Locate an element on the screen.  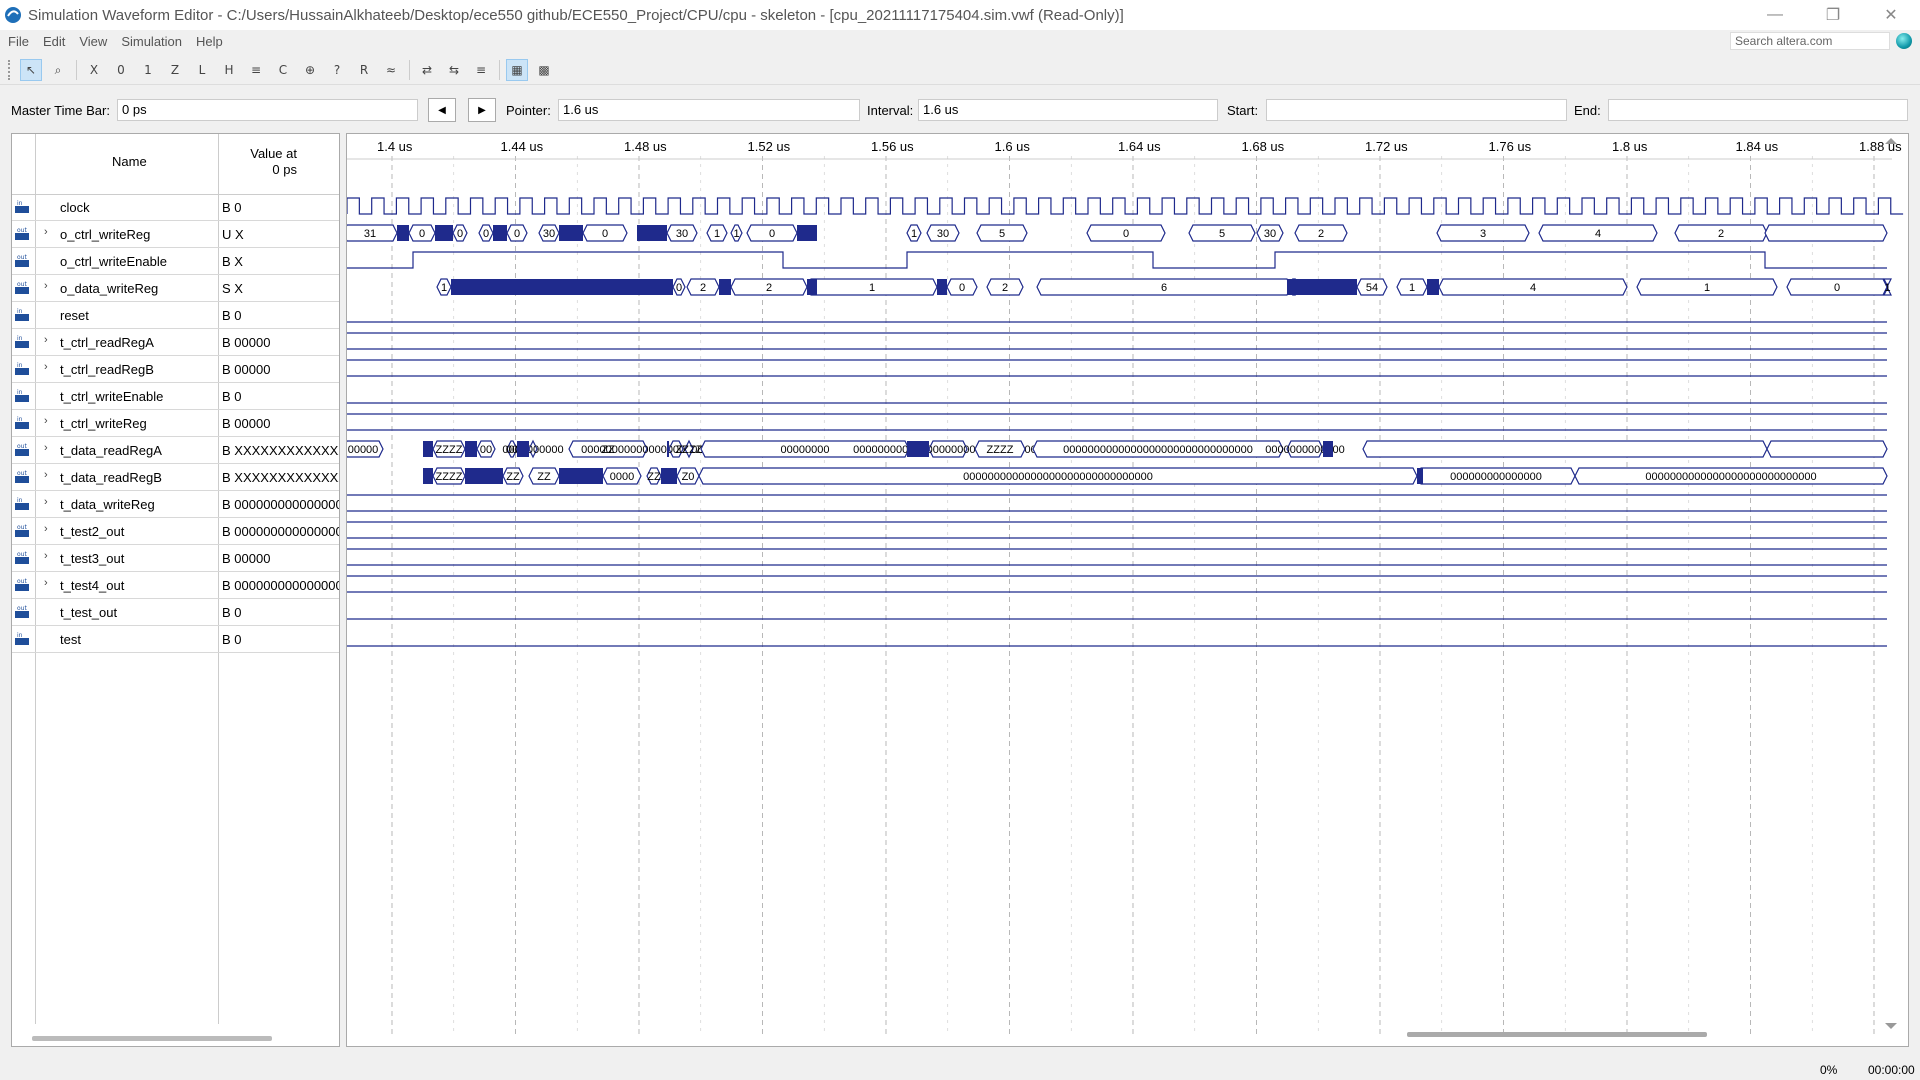
high-impedance-button: Z is located at coordinates (175, 70).